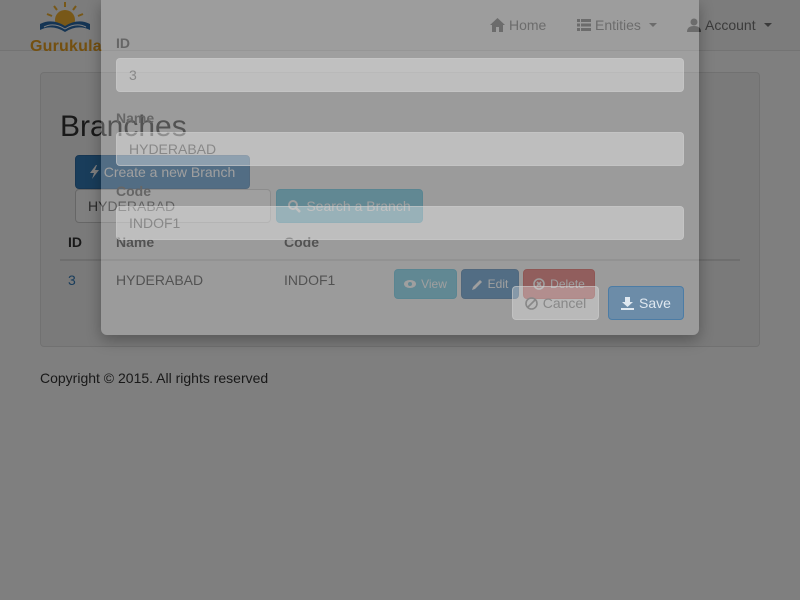  I want to click on save-button: Save, so click(646, 303).